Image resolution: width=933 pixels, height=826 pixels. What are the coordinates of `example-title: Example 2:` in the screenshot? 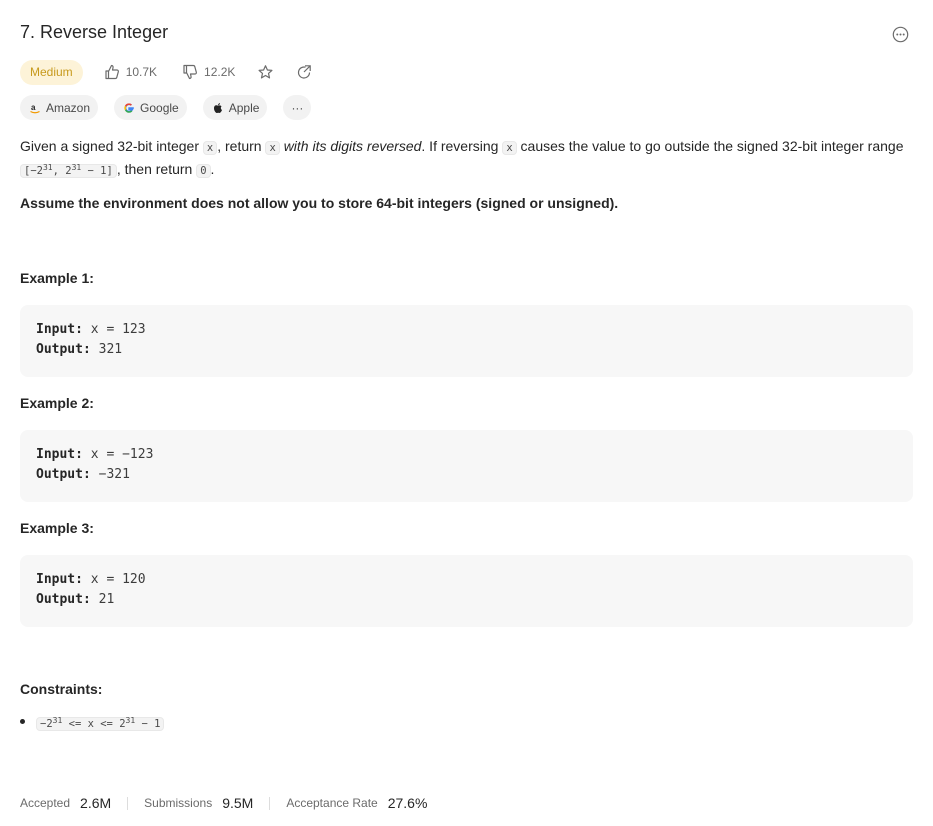 It's located at (57, 403).